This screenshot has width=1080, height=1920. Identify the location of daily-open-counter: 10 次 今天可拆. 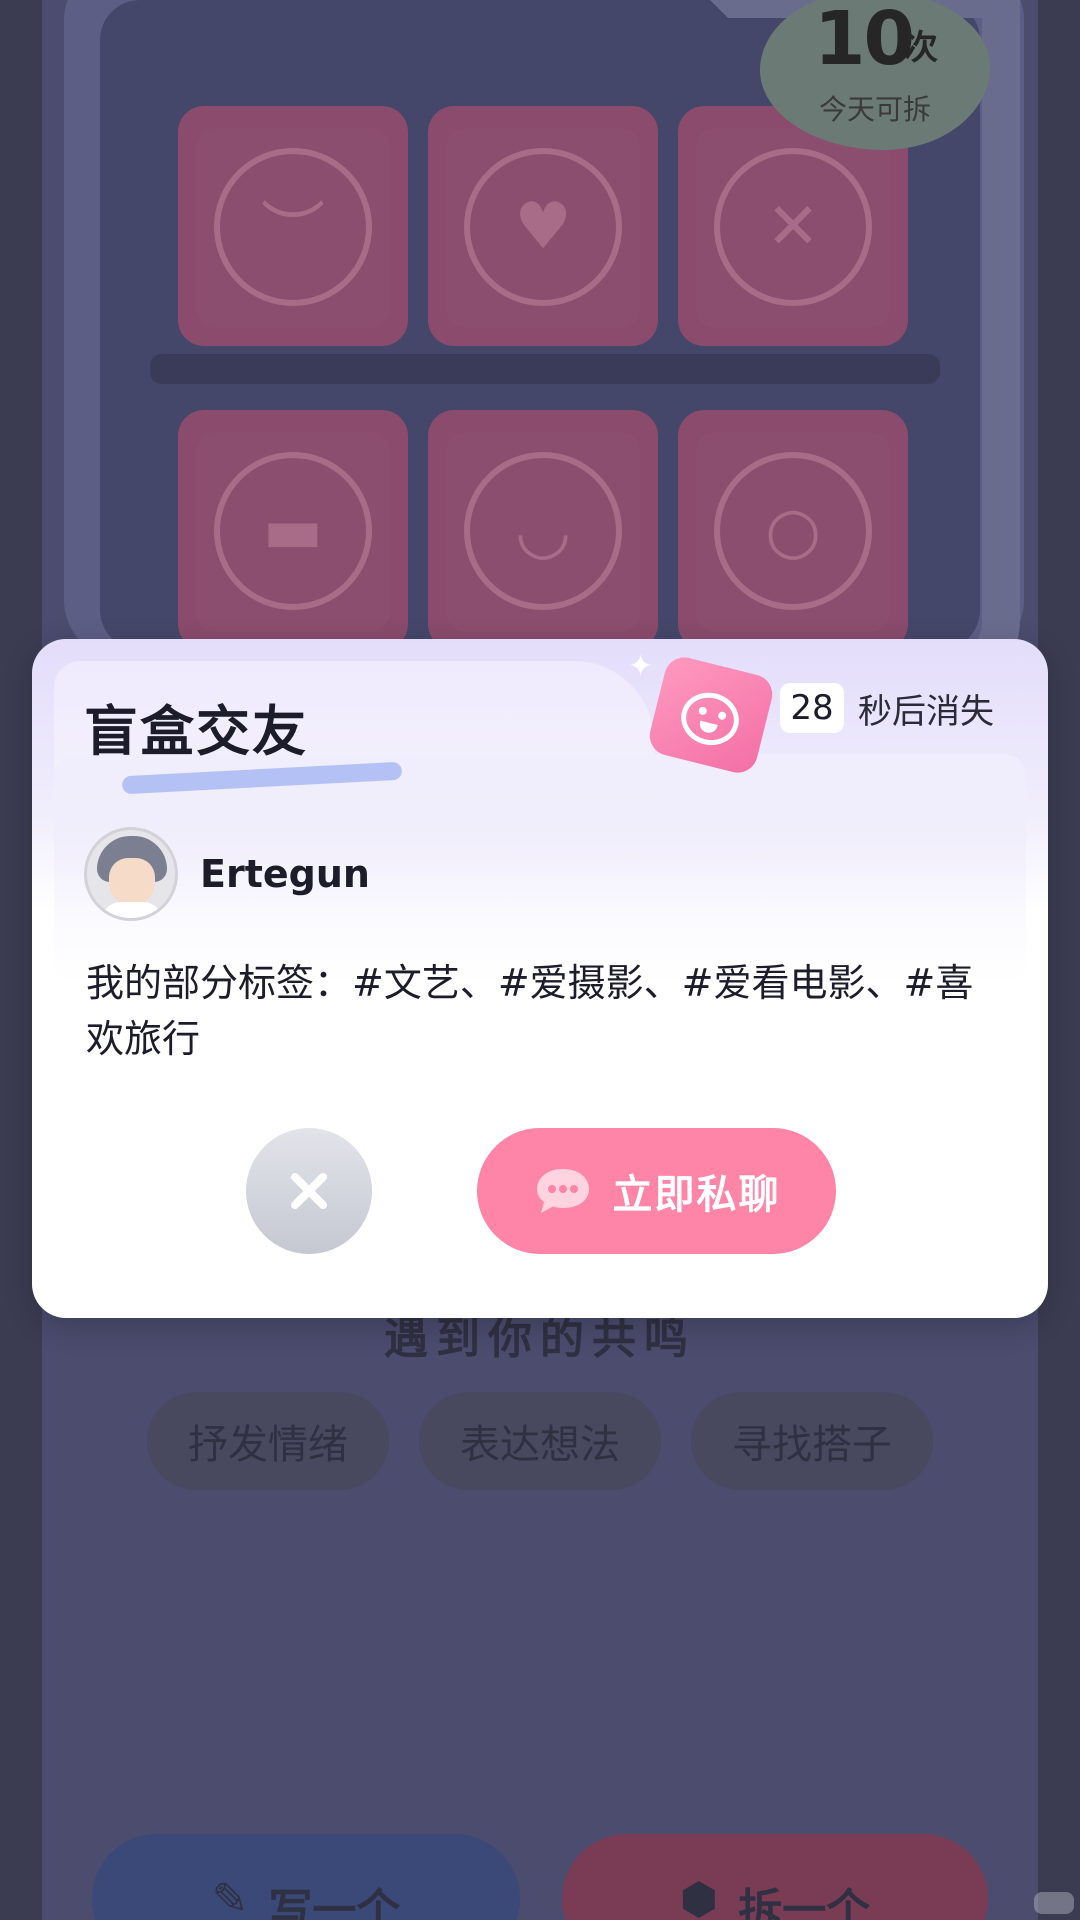
(875, 75).